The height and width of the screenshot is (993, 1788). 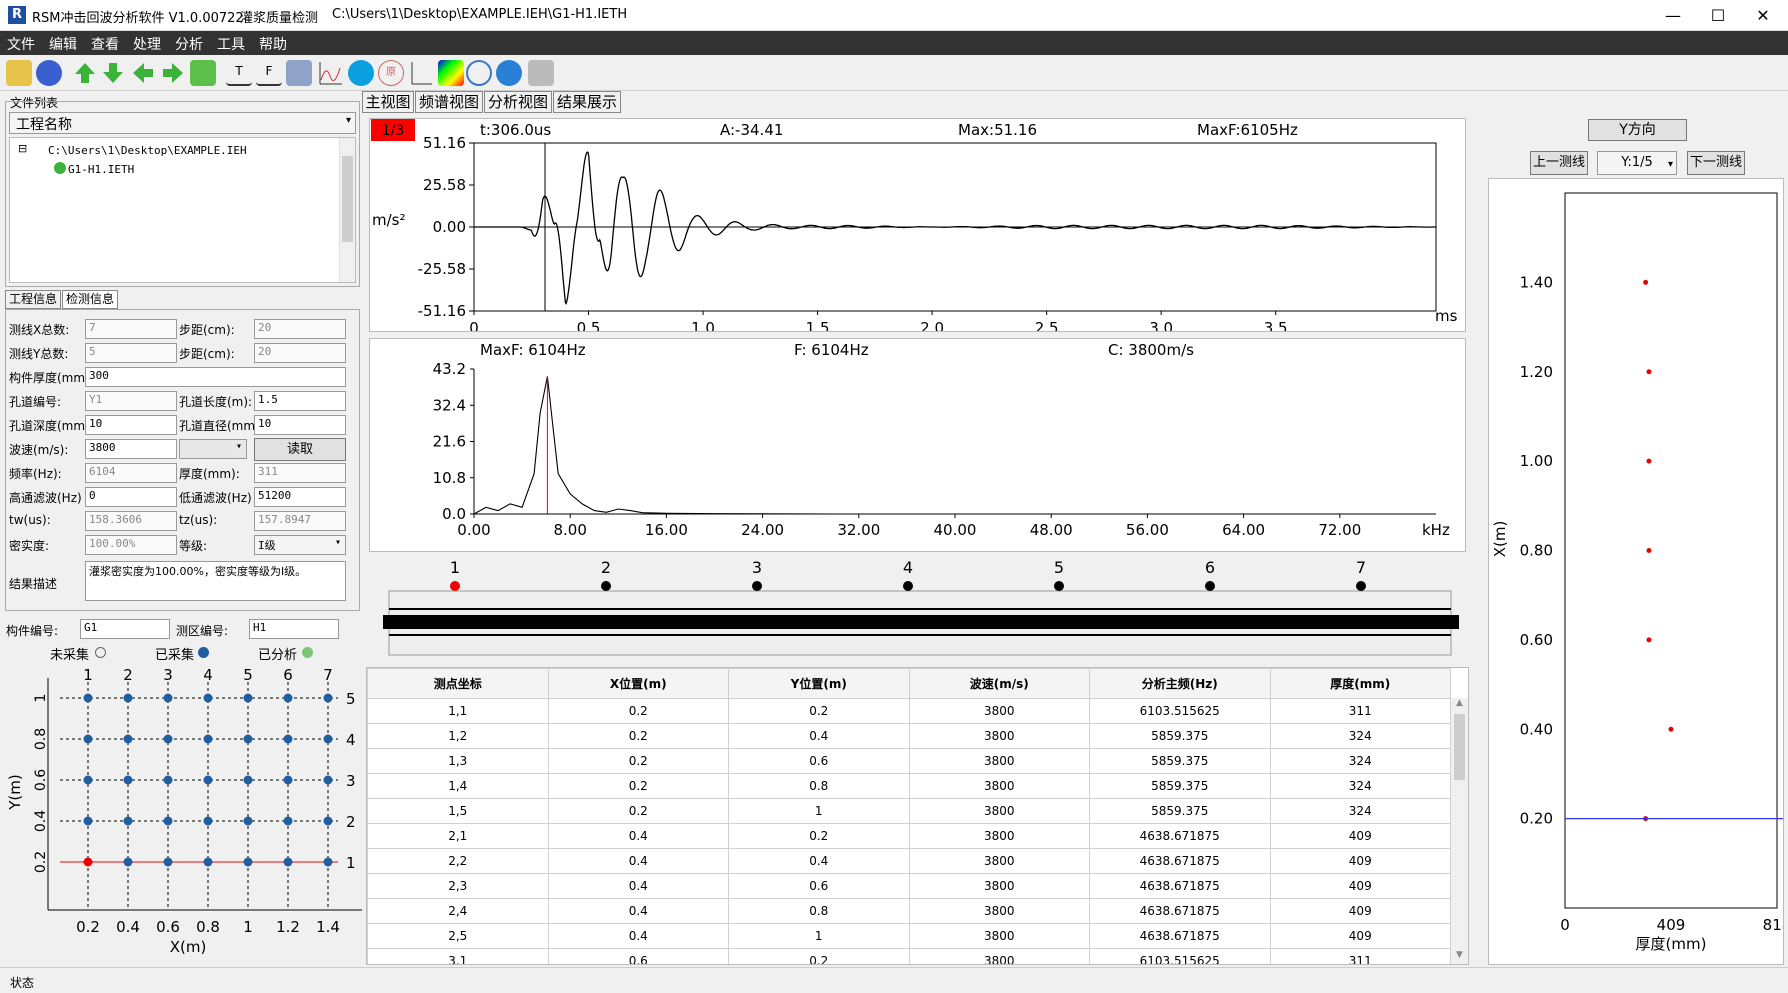 What do you see at coordinates (105, 42) in the screenshot?
I see `menu-view: 查看` at bounding box center [105, 42].